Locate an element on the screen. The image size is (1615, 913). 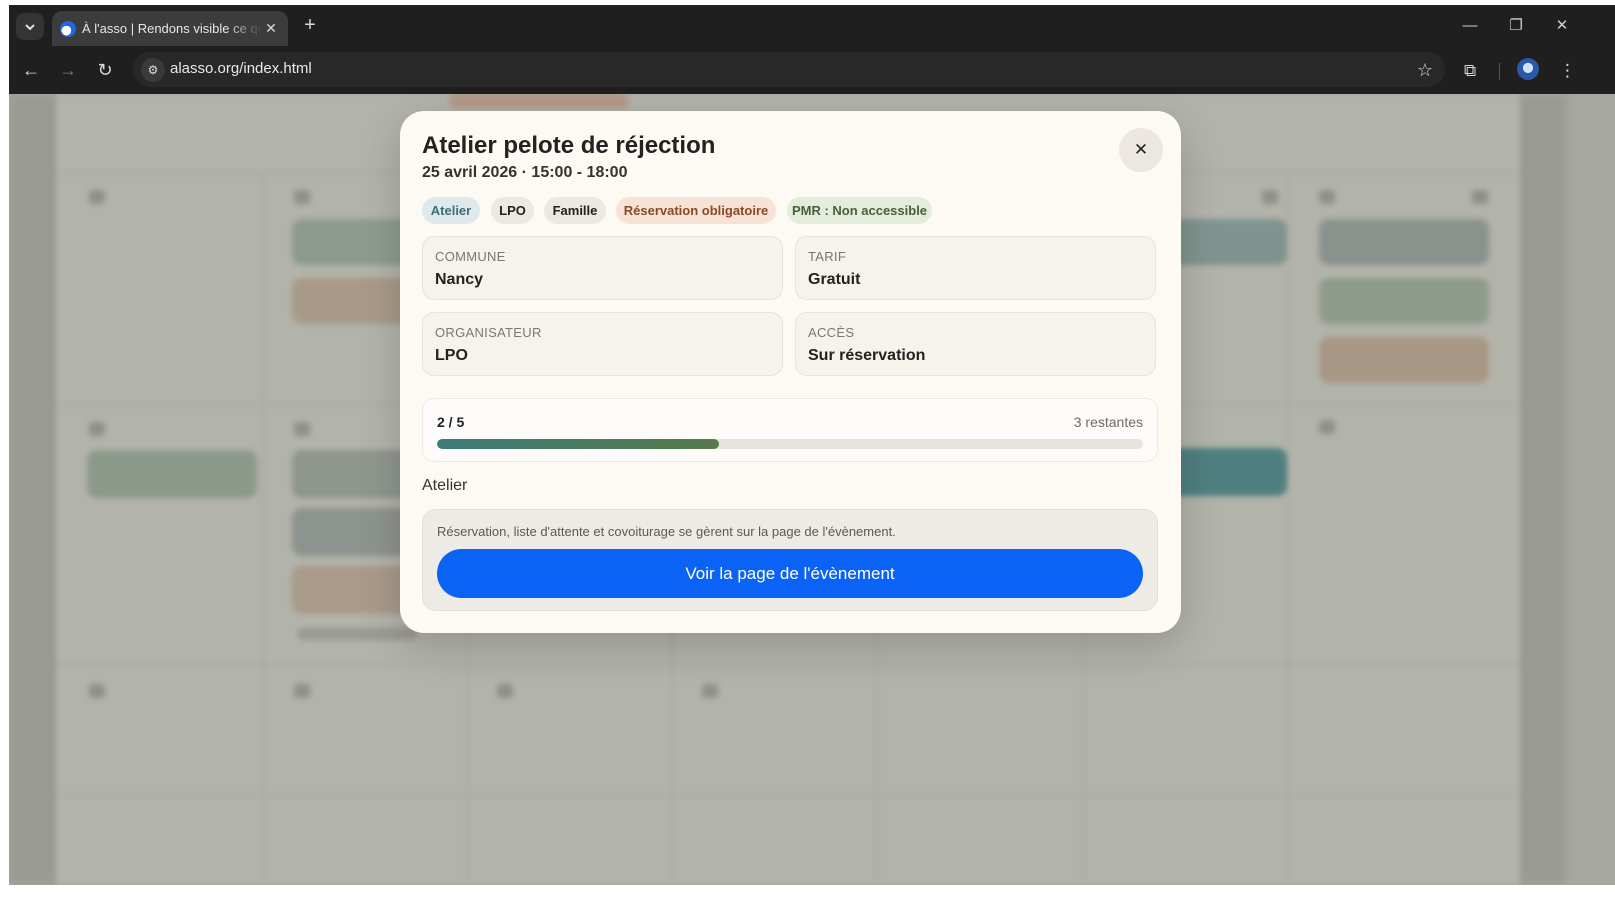
detail-card-acces: ACCÈS Sur réservation is located at coordinates (975, 344).